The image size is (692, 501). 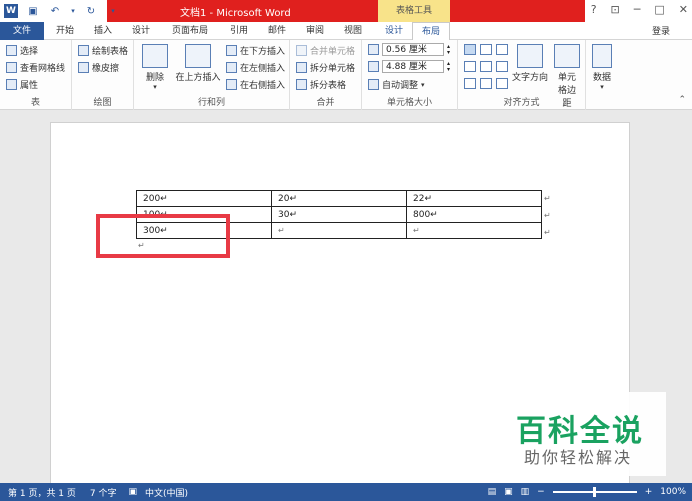 What do you see at coordinates (113, 11) in the screenshot?
I see `customize-qat-icon: ▾` at bounding box center [113, 11].